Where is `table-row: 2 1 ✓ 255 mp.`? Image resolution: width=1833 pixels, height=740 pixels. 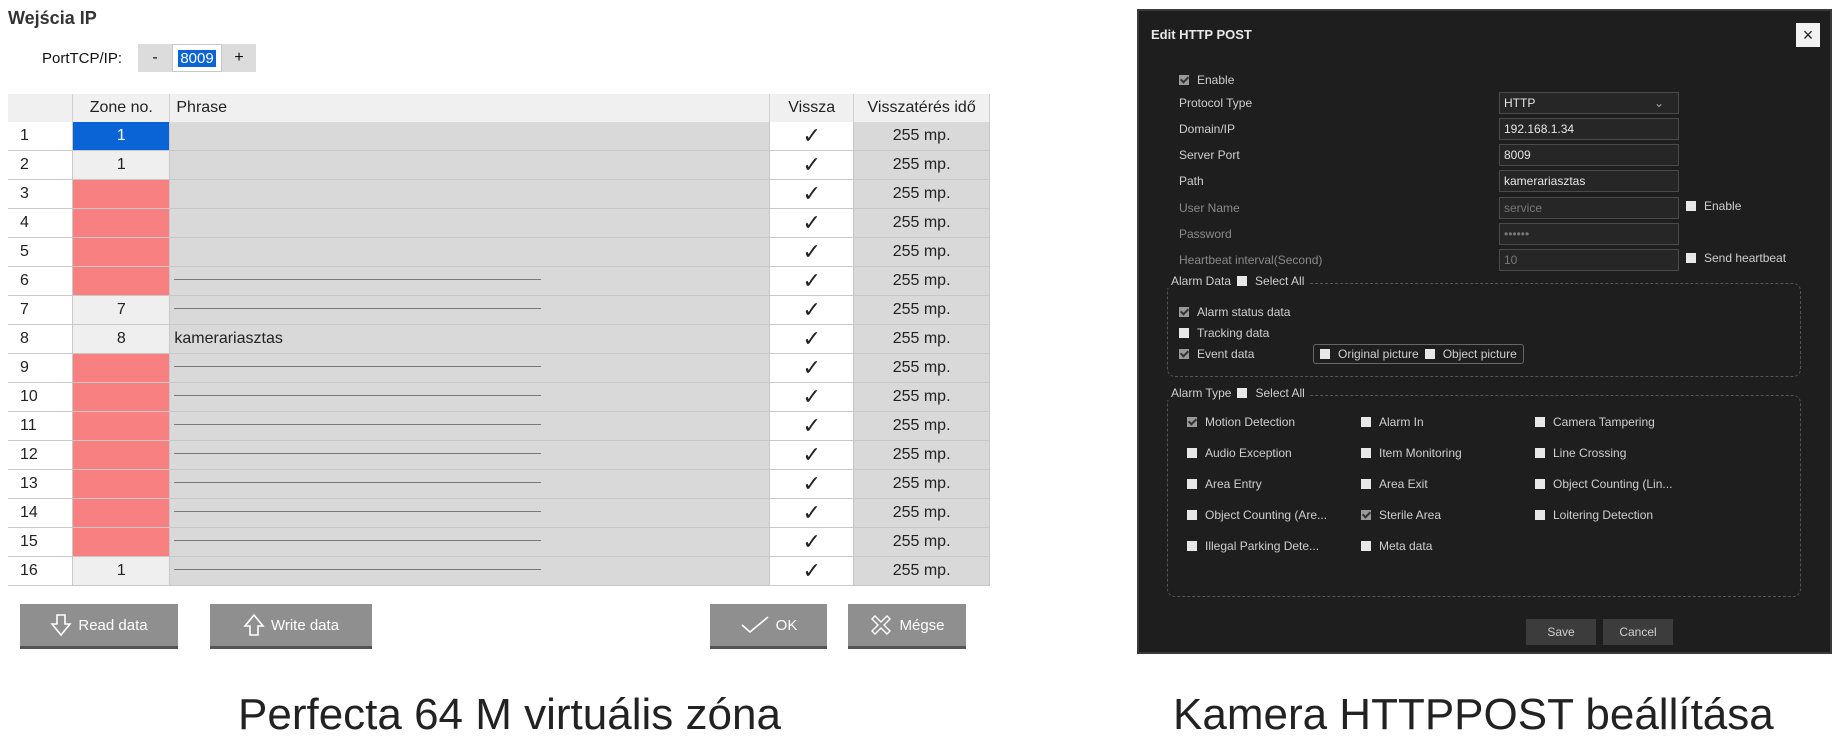
table-row: 2 1 ✓ 255 mp. is located at coordinates (499, 165).